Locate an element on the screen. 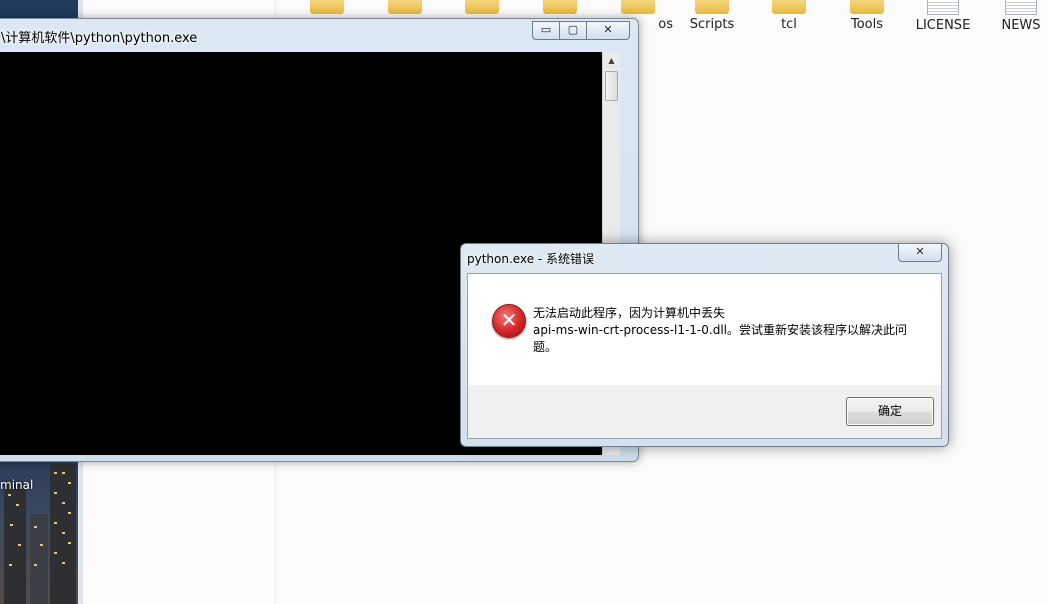 This screenshot has width=1048, height=604. explorer-item: Scripts is located at coordinates (712, 16).